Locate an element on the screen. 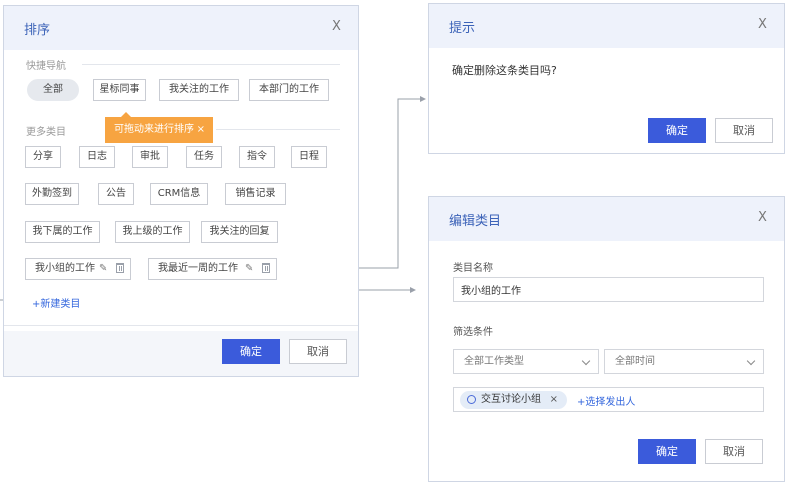  category-recent-week-work-label: 我最近一周的工作 is located at coordinates (198, 268).